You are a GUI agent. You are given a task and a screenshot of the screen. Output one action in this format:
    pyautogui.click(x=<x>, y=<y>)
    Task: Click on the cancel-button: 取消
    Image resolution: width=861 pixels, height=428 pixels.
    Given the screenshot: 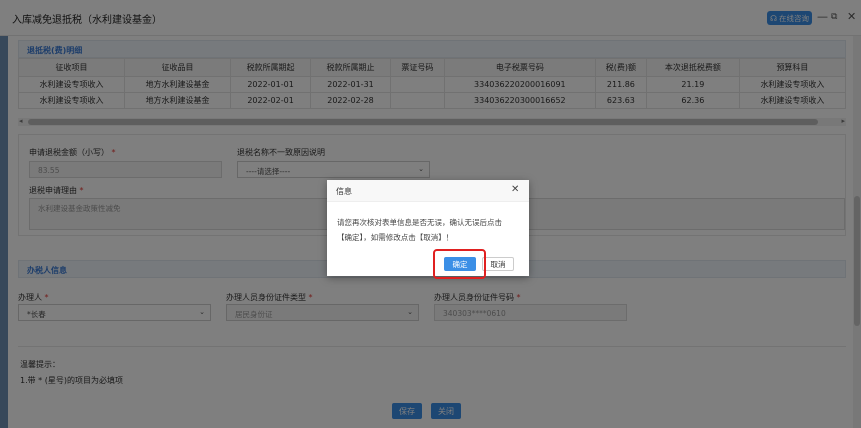 What is the action you would take?
    pyautogui.click(x=498, y=264)
    